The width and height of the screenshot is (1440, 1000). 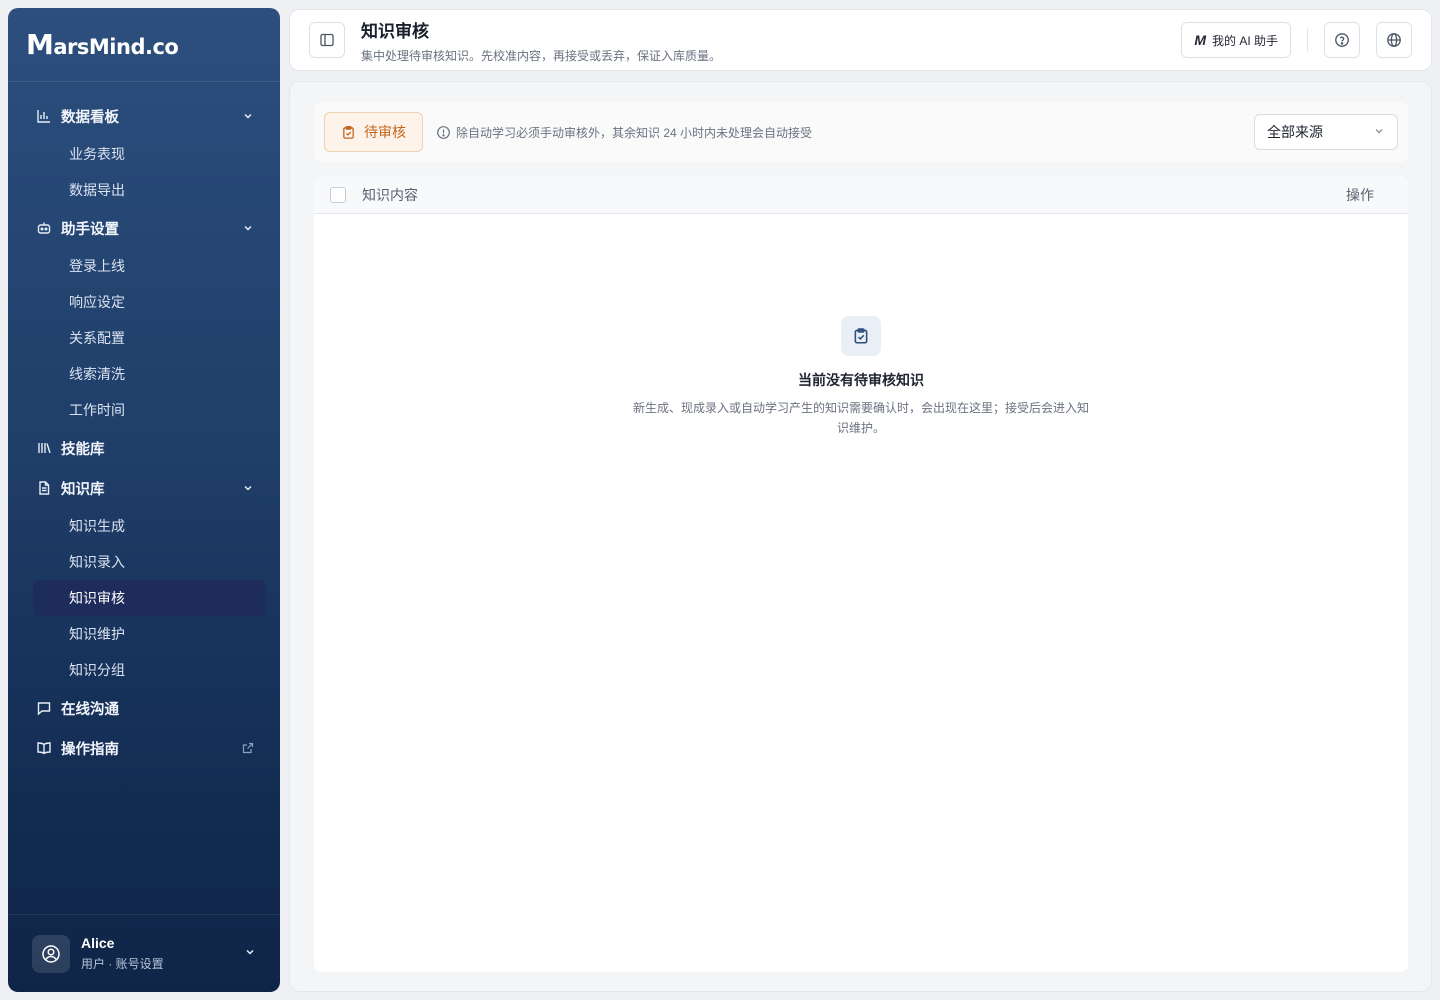 I want to click on sidebar-item-login-online: 登录上线, so click(x=144, y=266).